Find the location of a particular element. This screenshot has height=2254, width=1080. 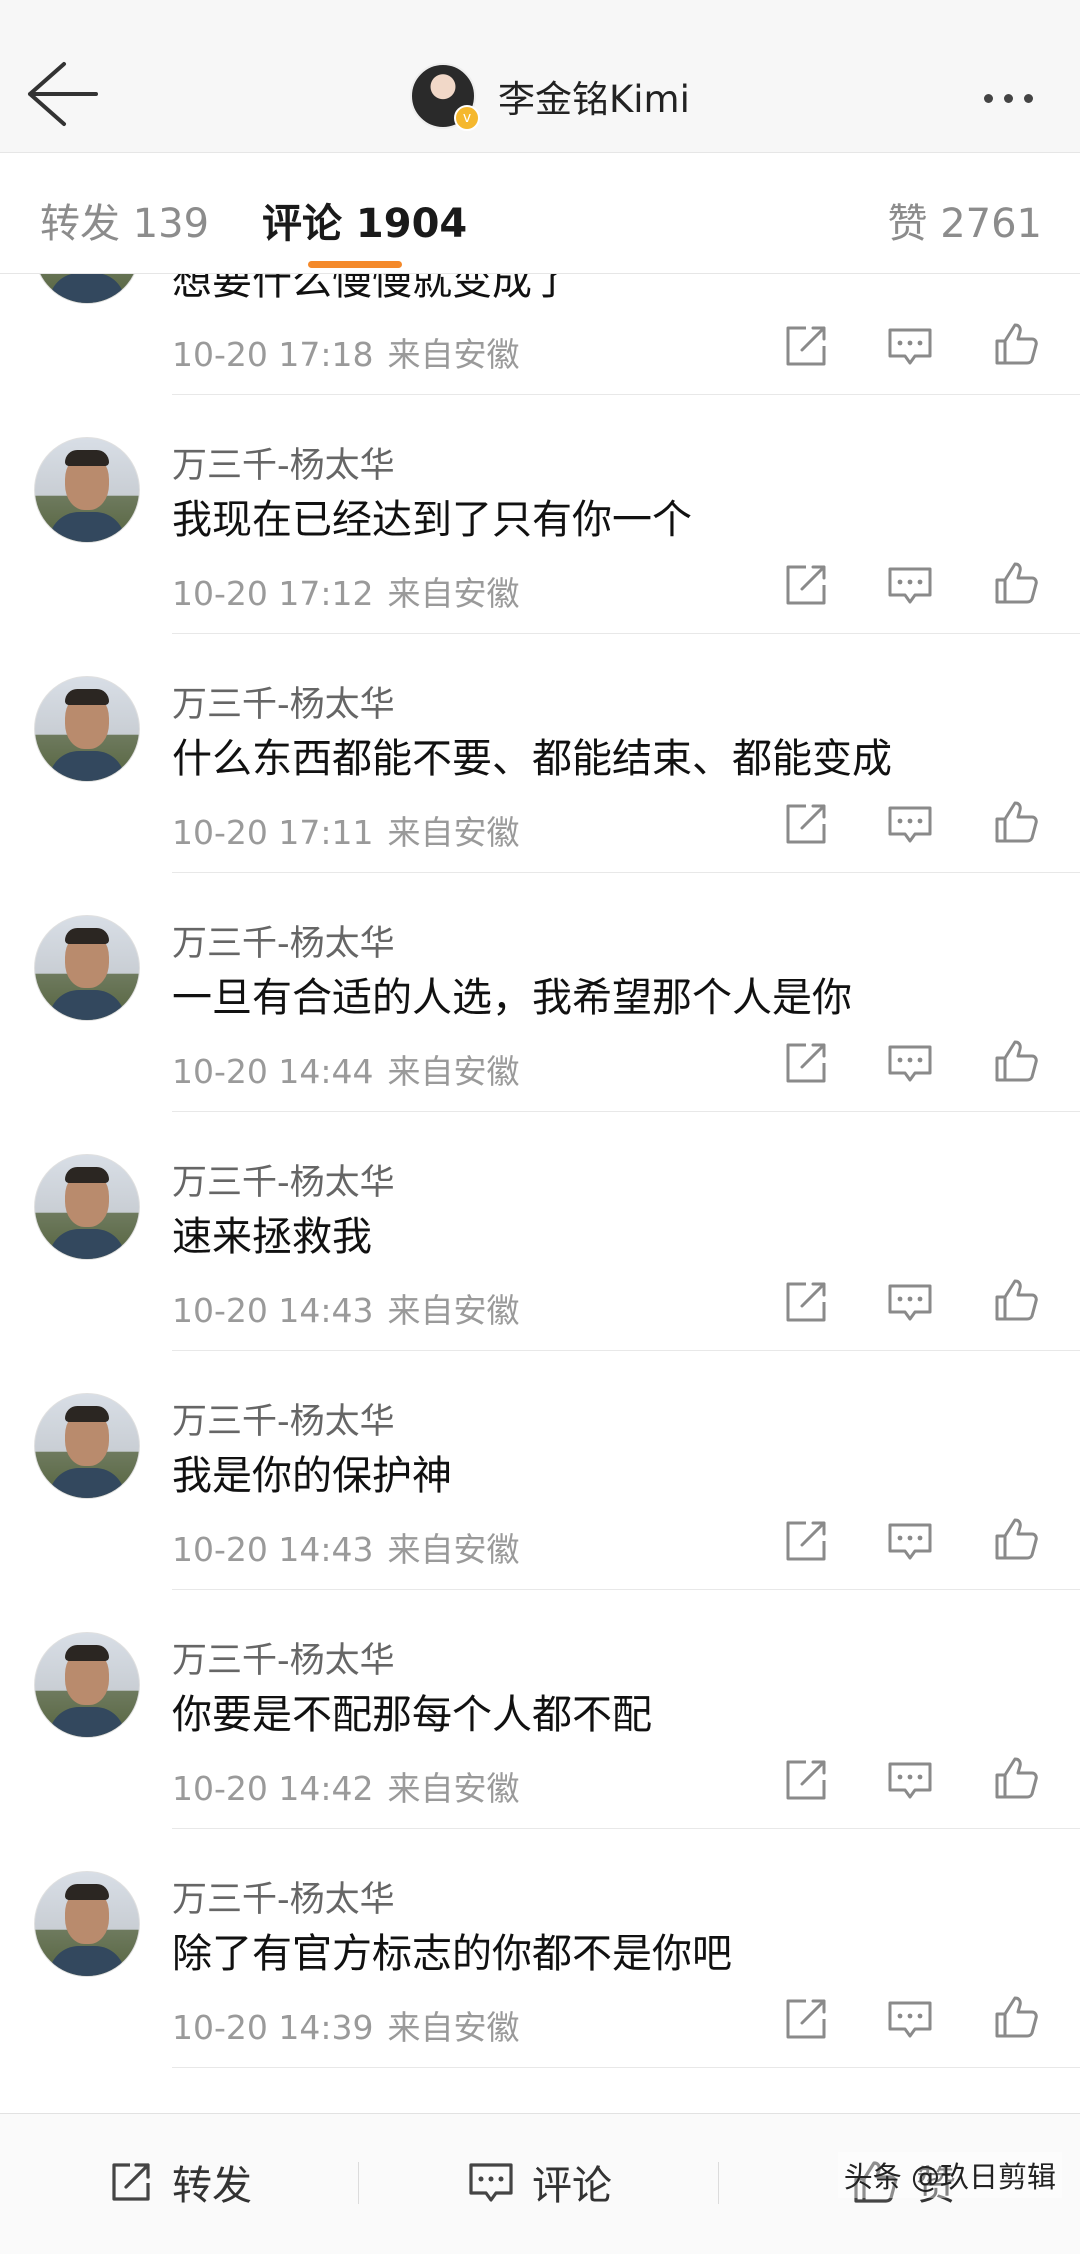

comment-item: 万三千-杨太华 速来拯救我 10-20 14:43 来自安徽 is located at coordinates (540, 1231).